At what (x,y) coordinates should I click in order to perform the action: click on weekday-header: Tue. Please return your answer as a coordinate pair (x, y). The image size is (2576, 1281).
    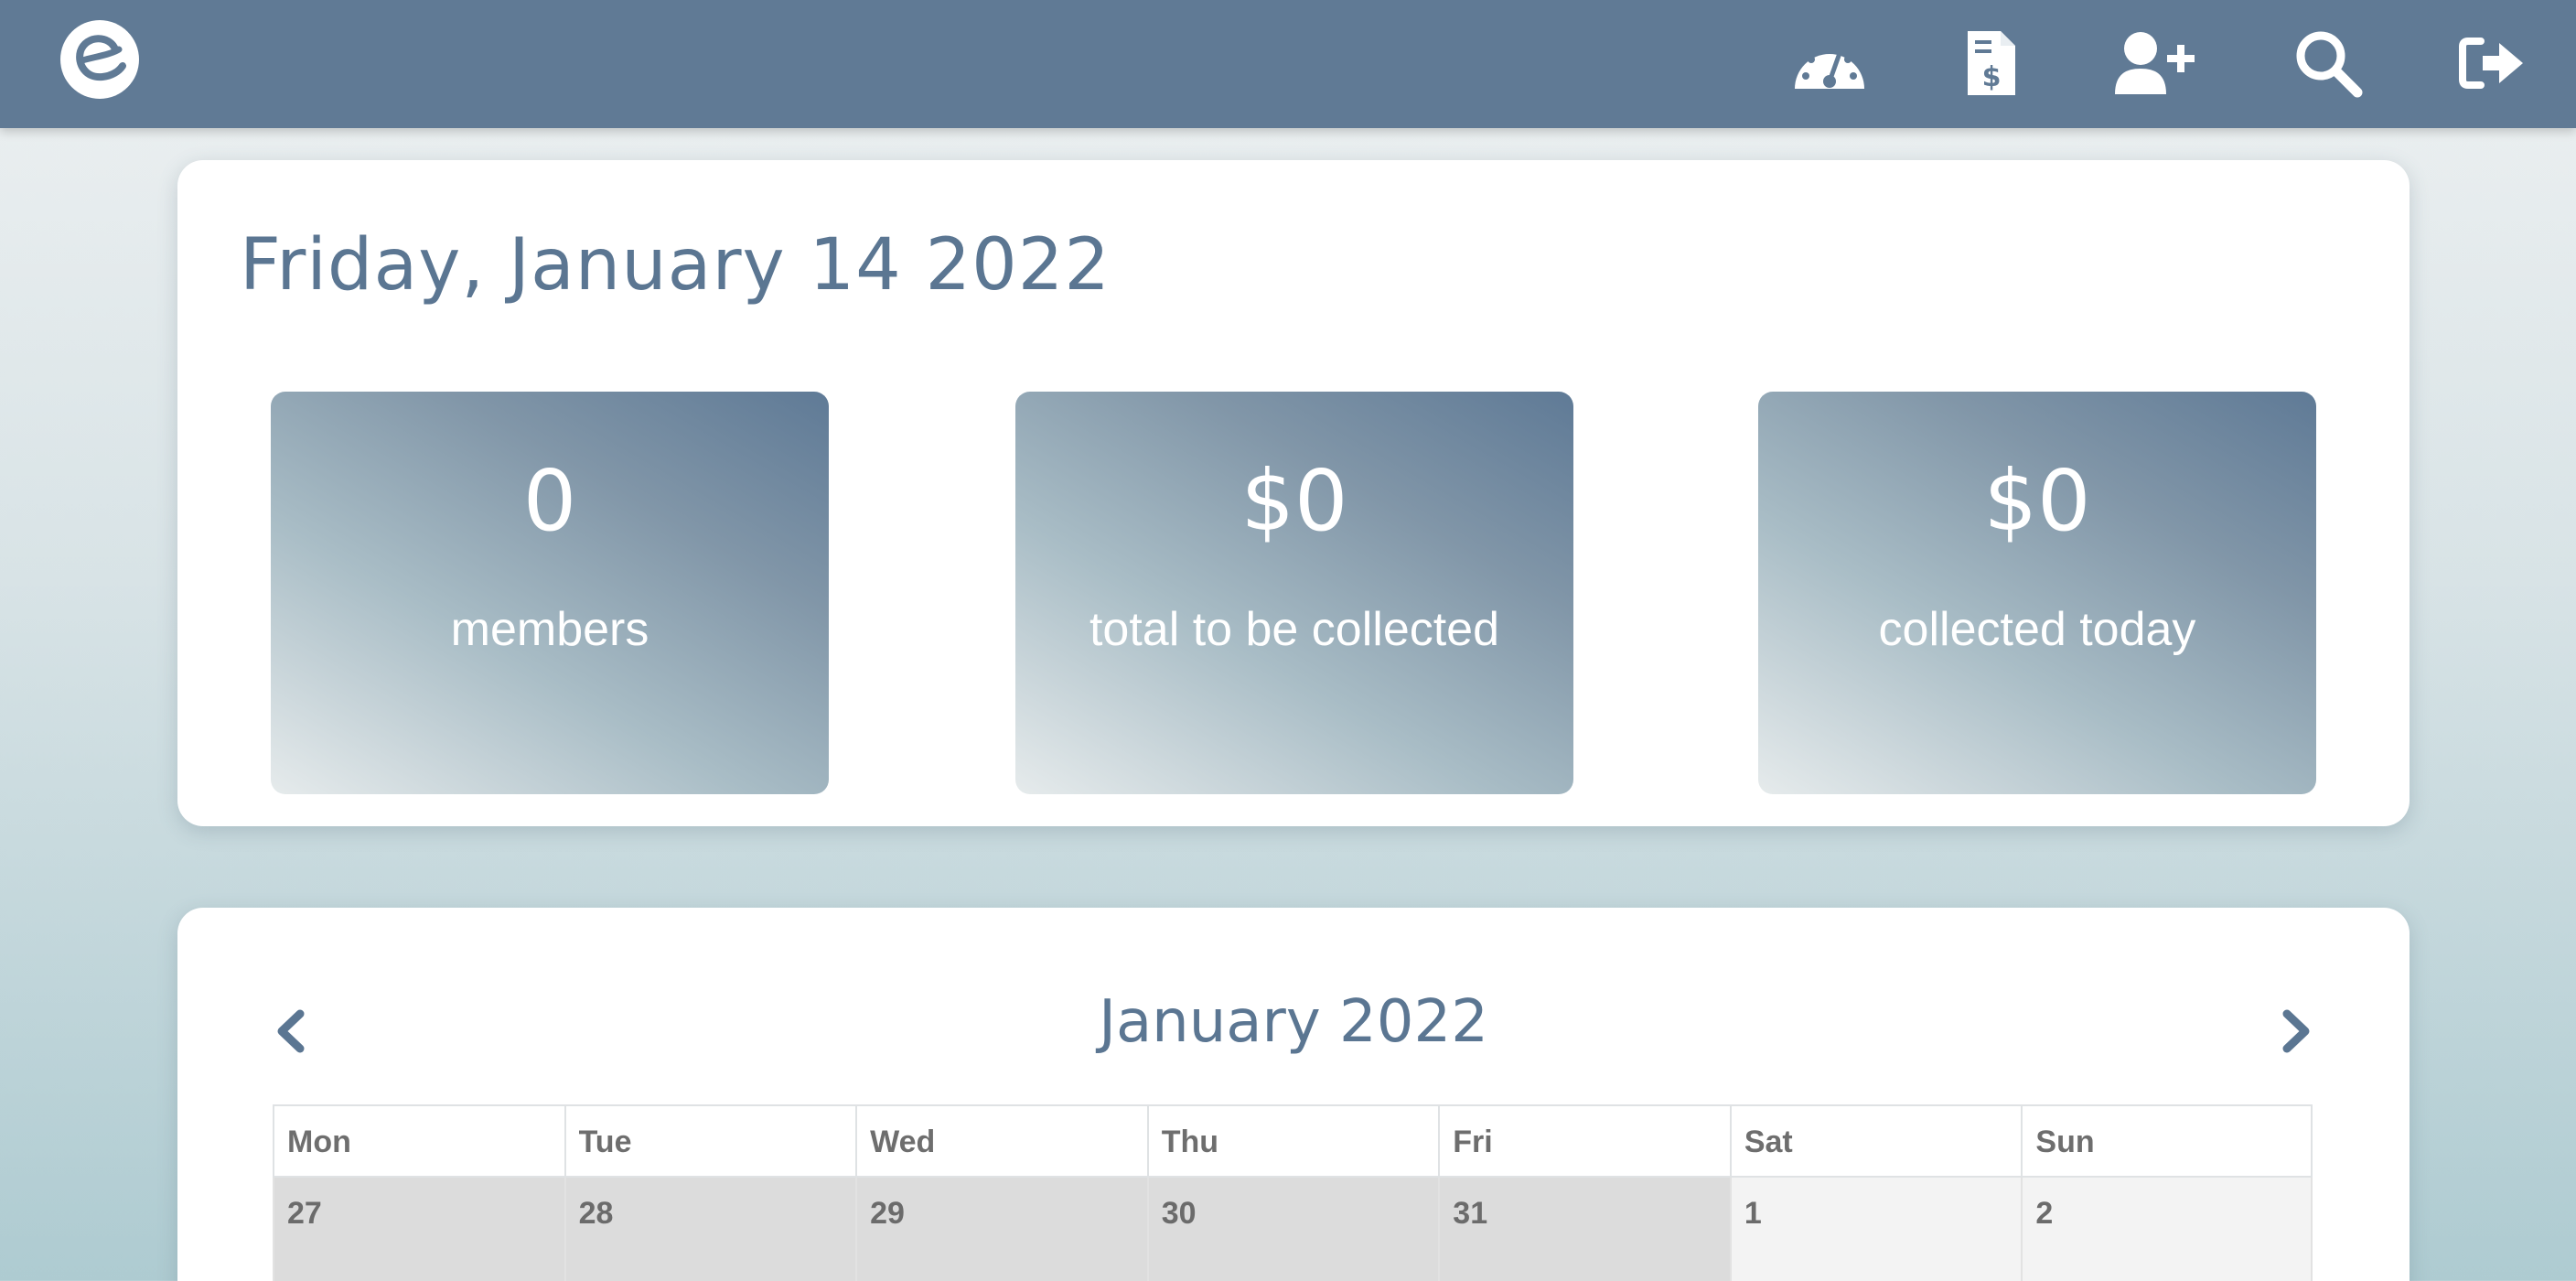
    Looking at the image, I should click on (710, 1141).